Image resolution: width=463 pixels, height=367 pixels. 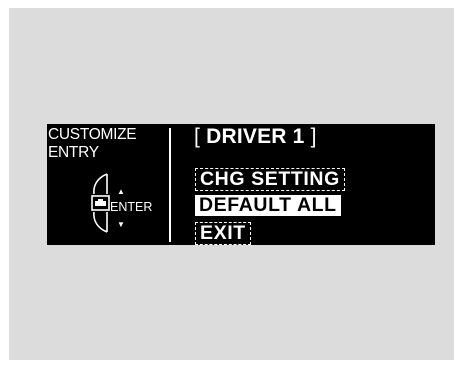 What do you see at coordinates (270, 179) in the screenshot?
I see `menu-item-chg-setting: CHG SETTING` at bounding box center [270, 179].